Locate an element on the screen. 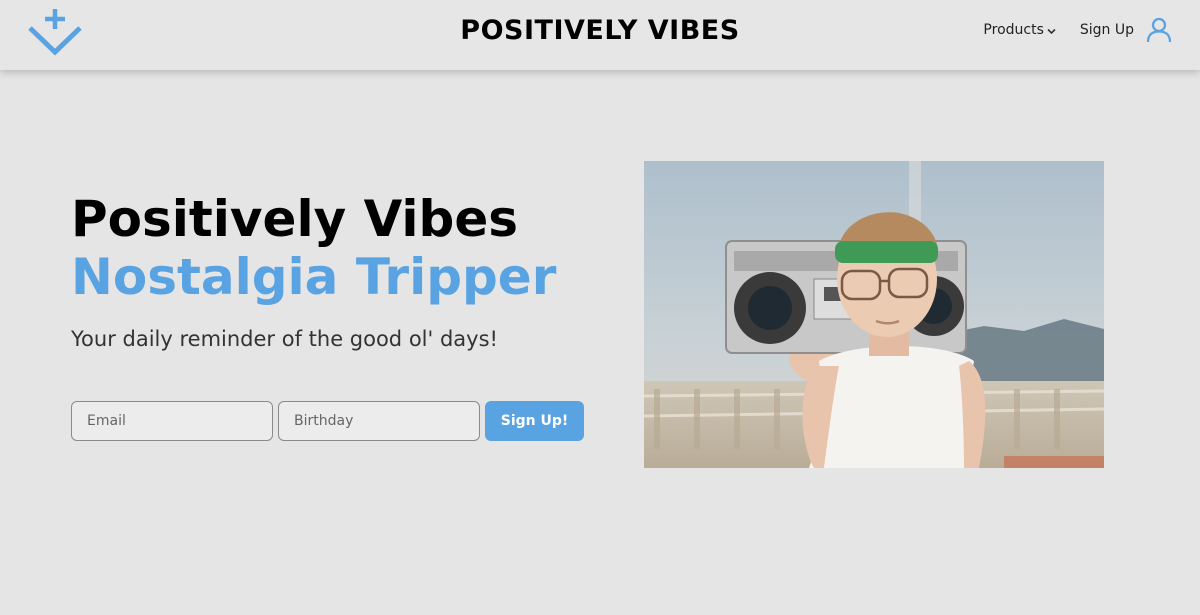  hero-subtitle: Nostalgia Tripper is located at coordinates (314, 277).